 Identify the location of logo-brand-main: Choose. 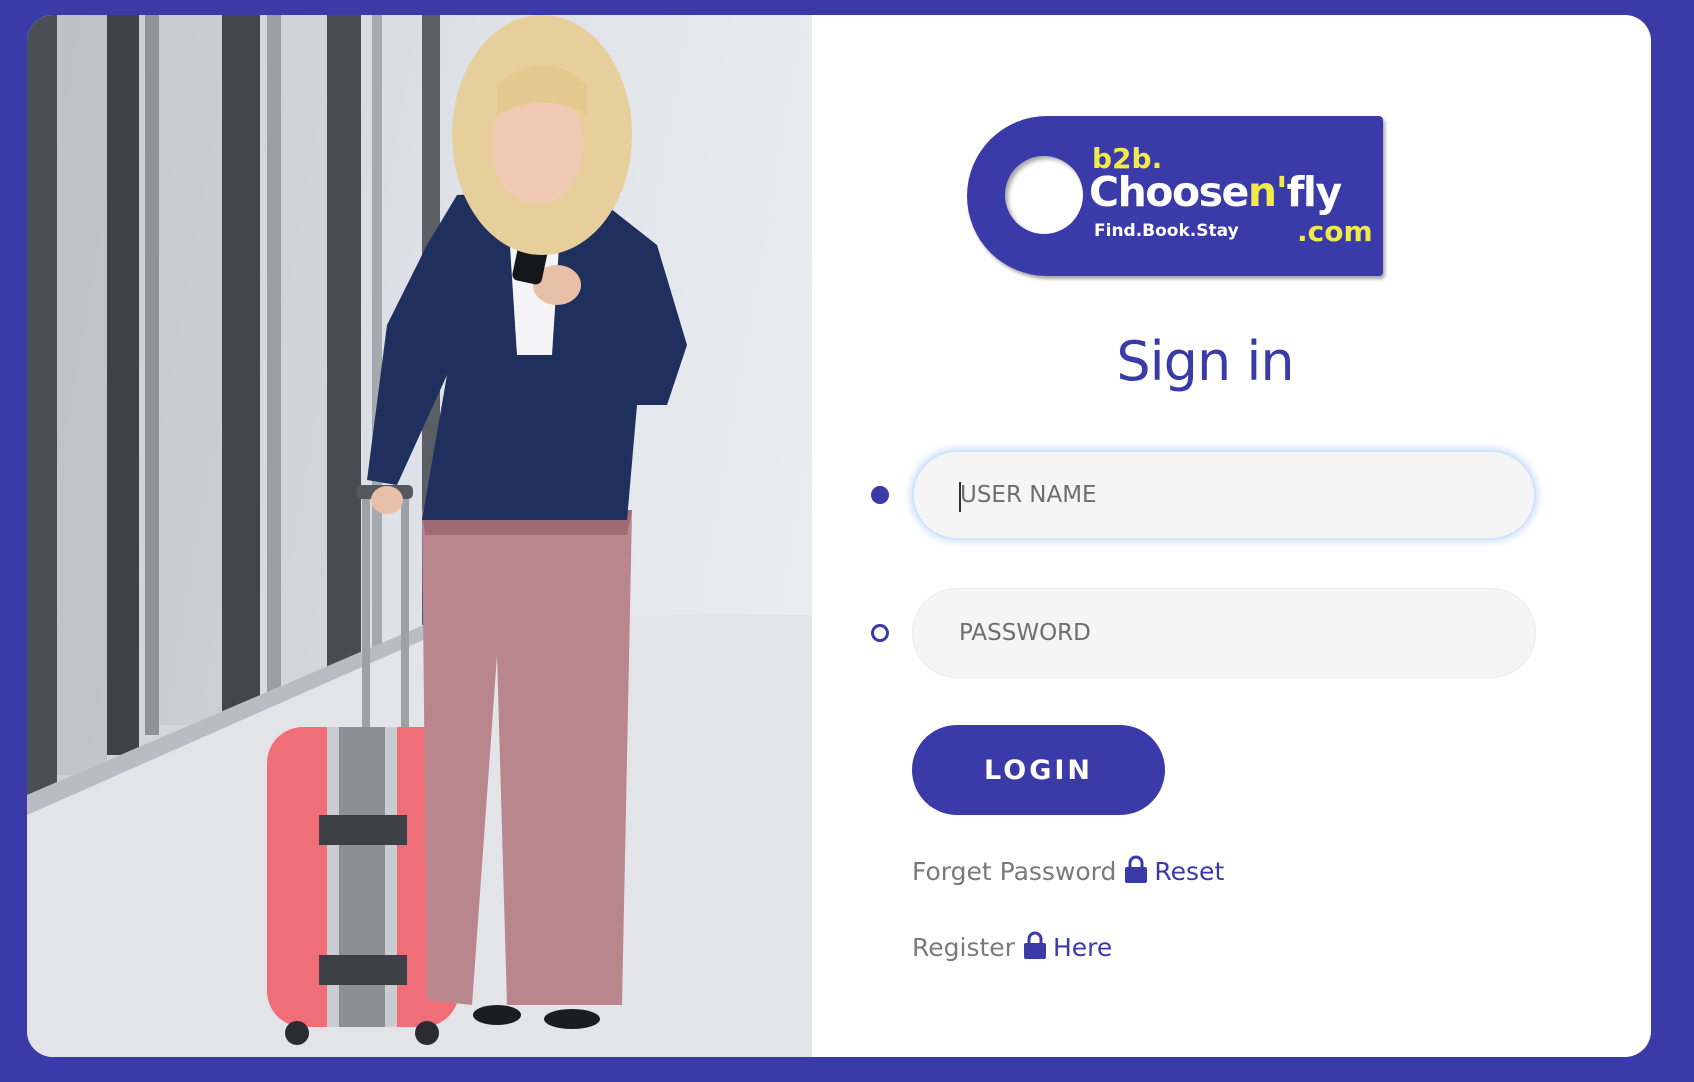
(1169, 192).